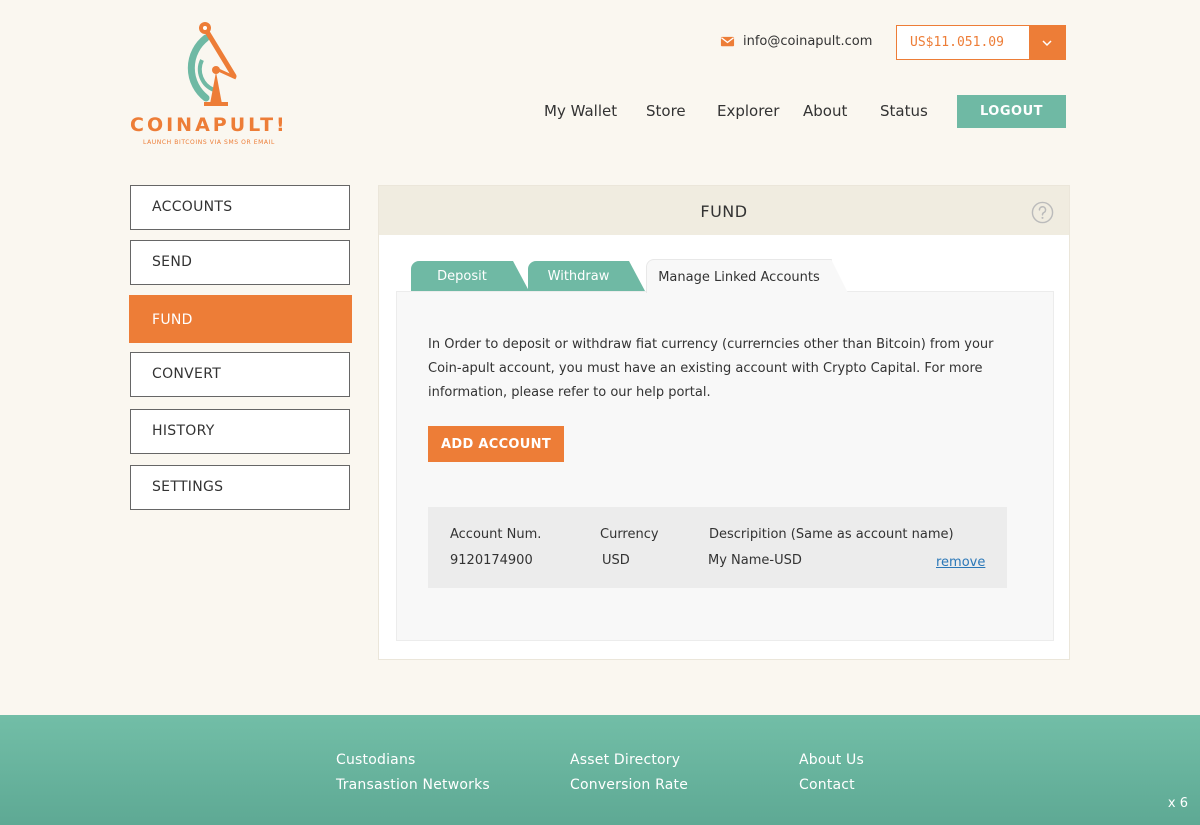 The image size is (1200, 825). I want to click on panel-header: FUND, so click(724, 210).